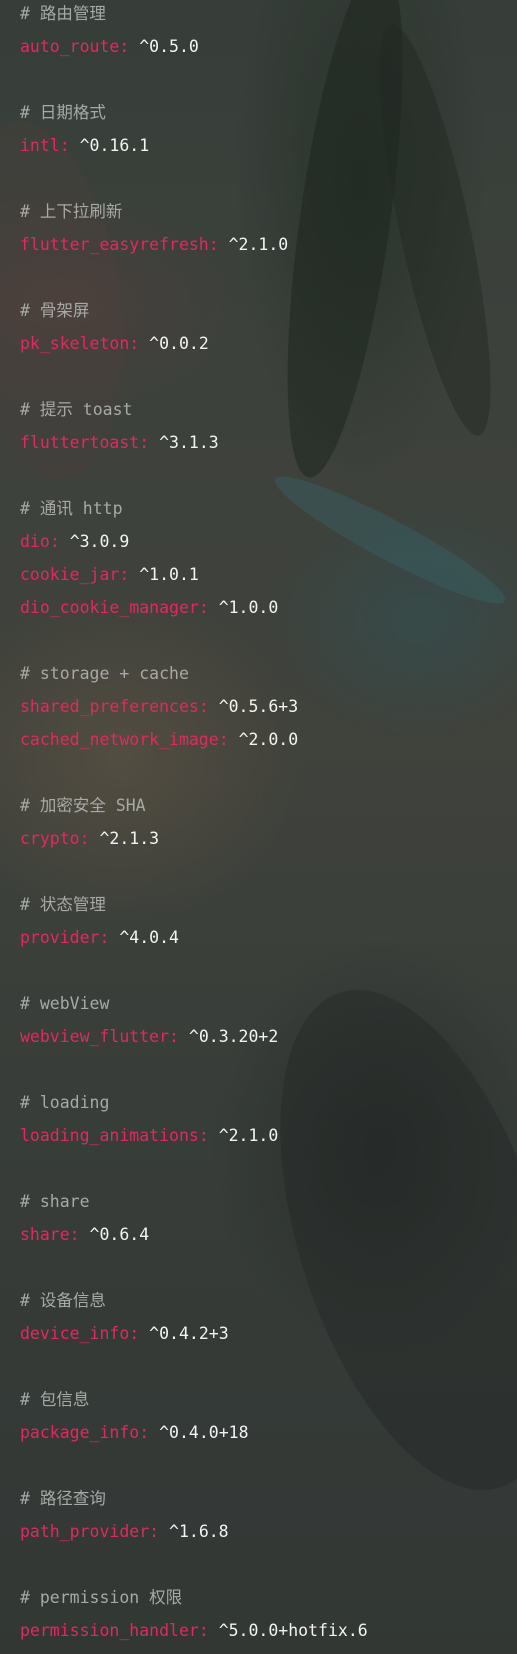 The height and width of the screenshot is (1654, 517). Describe the element at coordinates (76, 409) in the screenshot. I see `comment-line: # 提示 toast` at that location.